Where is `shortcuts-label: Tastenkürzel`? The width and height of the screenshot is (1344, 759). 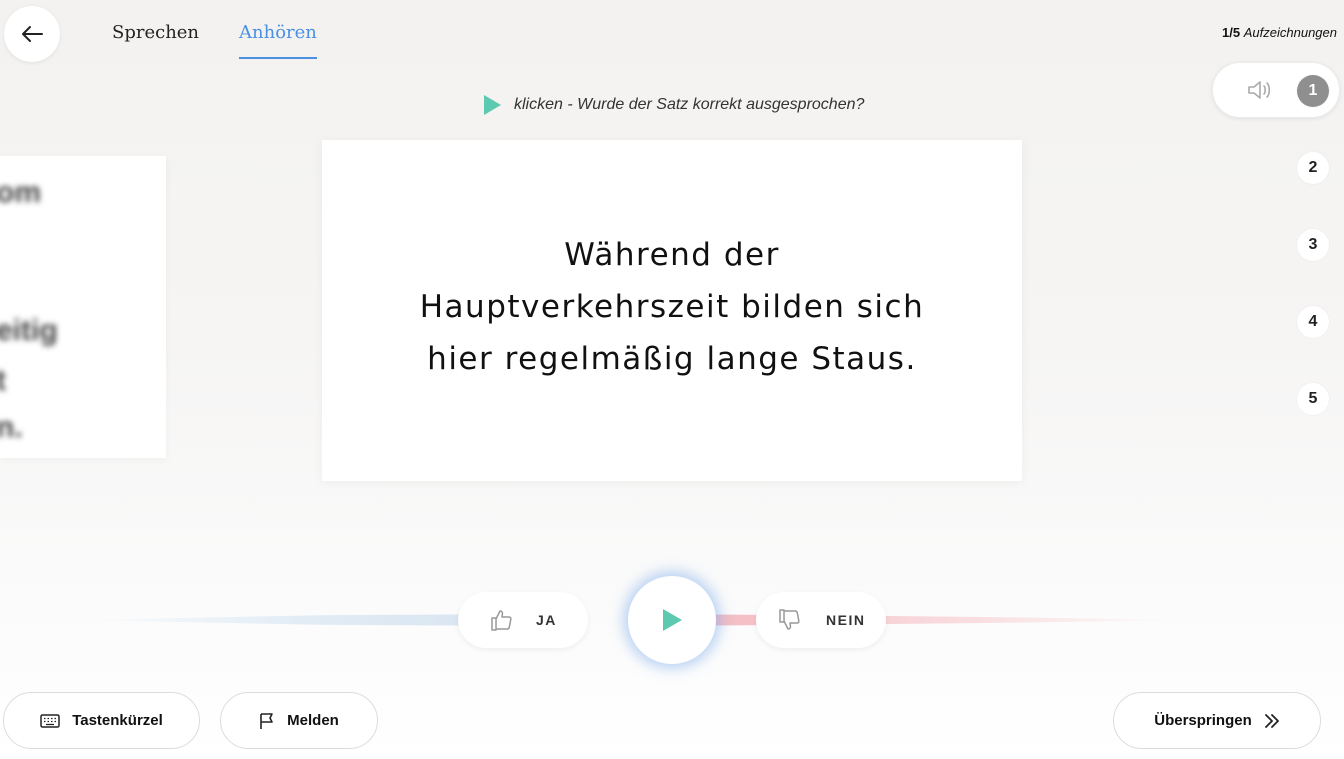
shortcuts-label: Tastenkürzel is located at coordinates (117, 720).